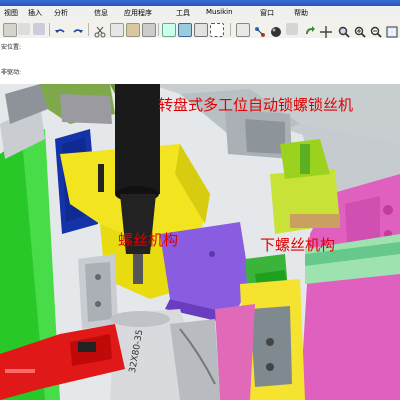 Image resolution: width=400 pixels, height=400 pixels. Describe the element at coordinates (10, 30) in the screenshot. I see `open-icon` at that location.